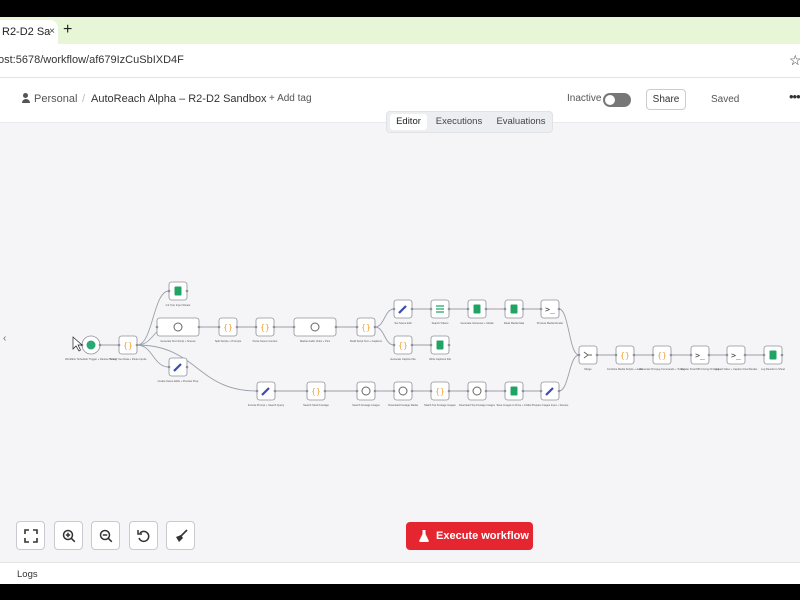  I want to click on workflow-node: Search Footage Images, so click(366, 394).